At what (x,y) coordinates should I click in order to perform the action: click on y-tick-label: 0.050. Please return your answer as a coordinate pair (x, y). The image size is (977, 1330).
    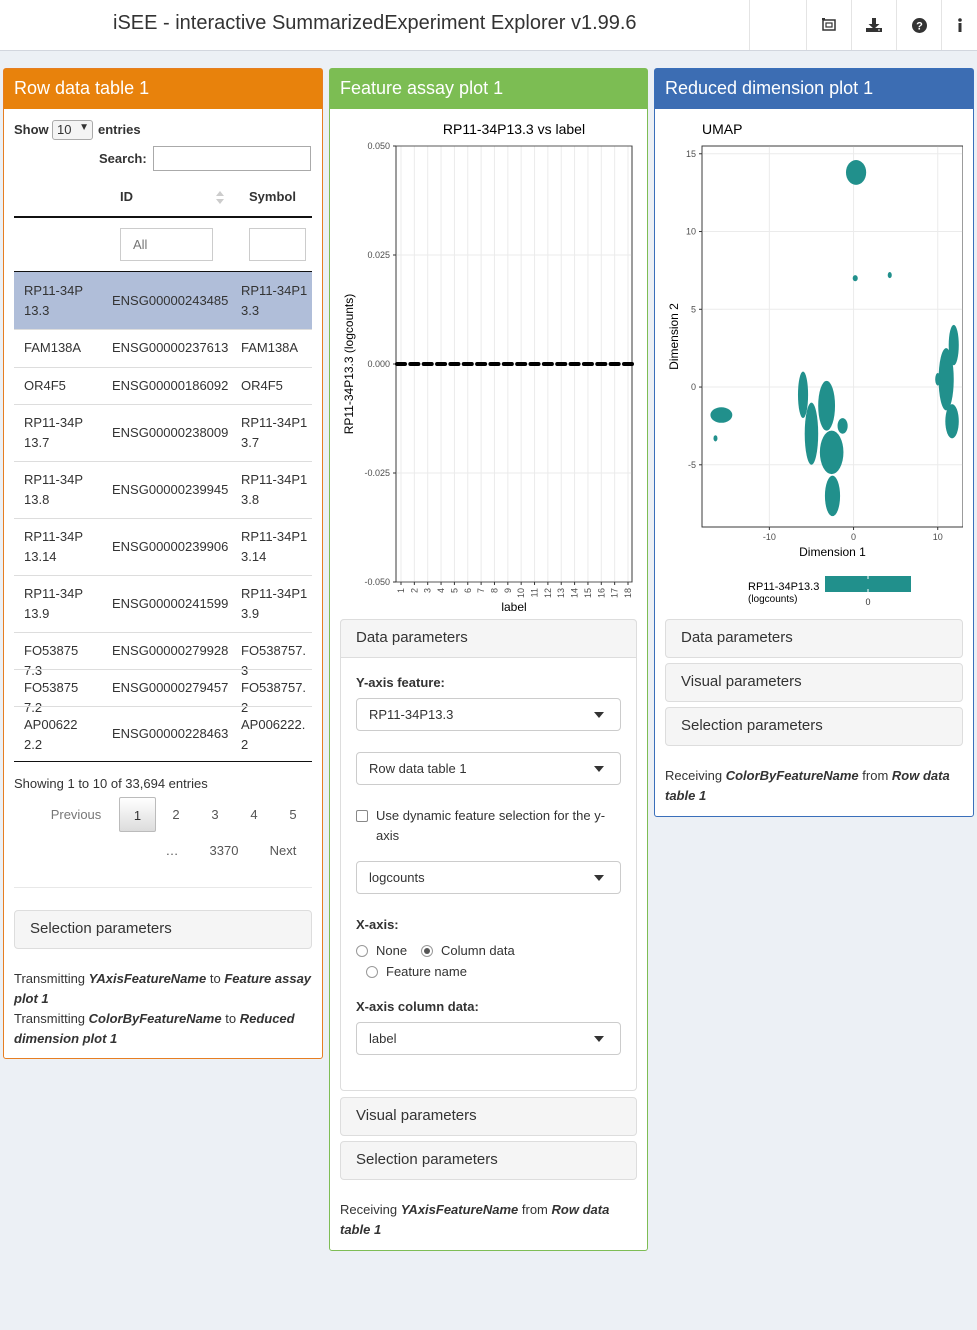
    Looking at the image, I should click on (378, 146).